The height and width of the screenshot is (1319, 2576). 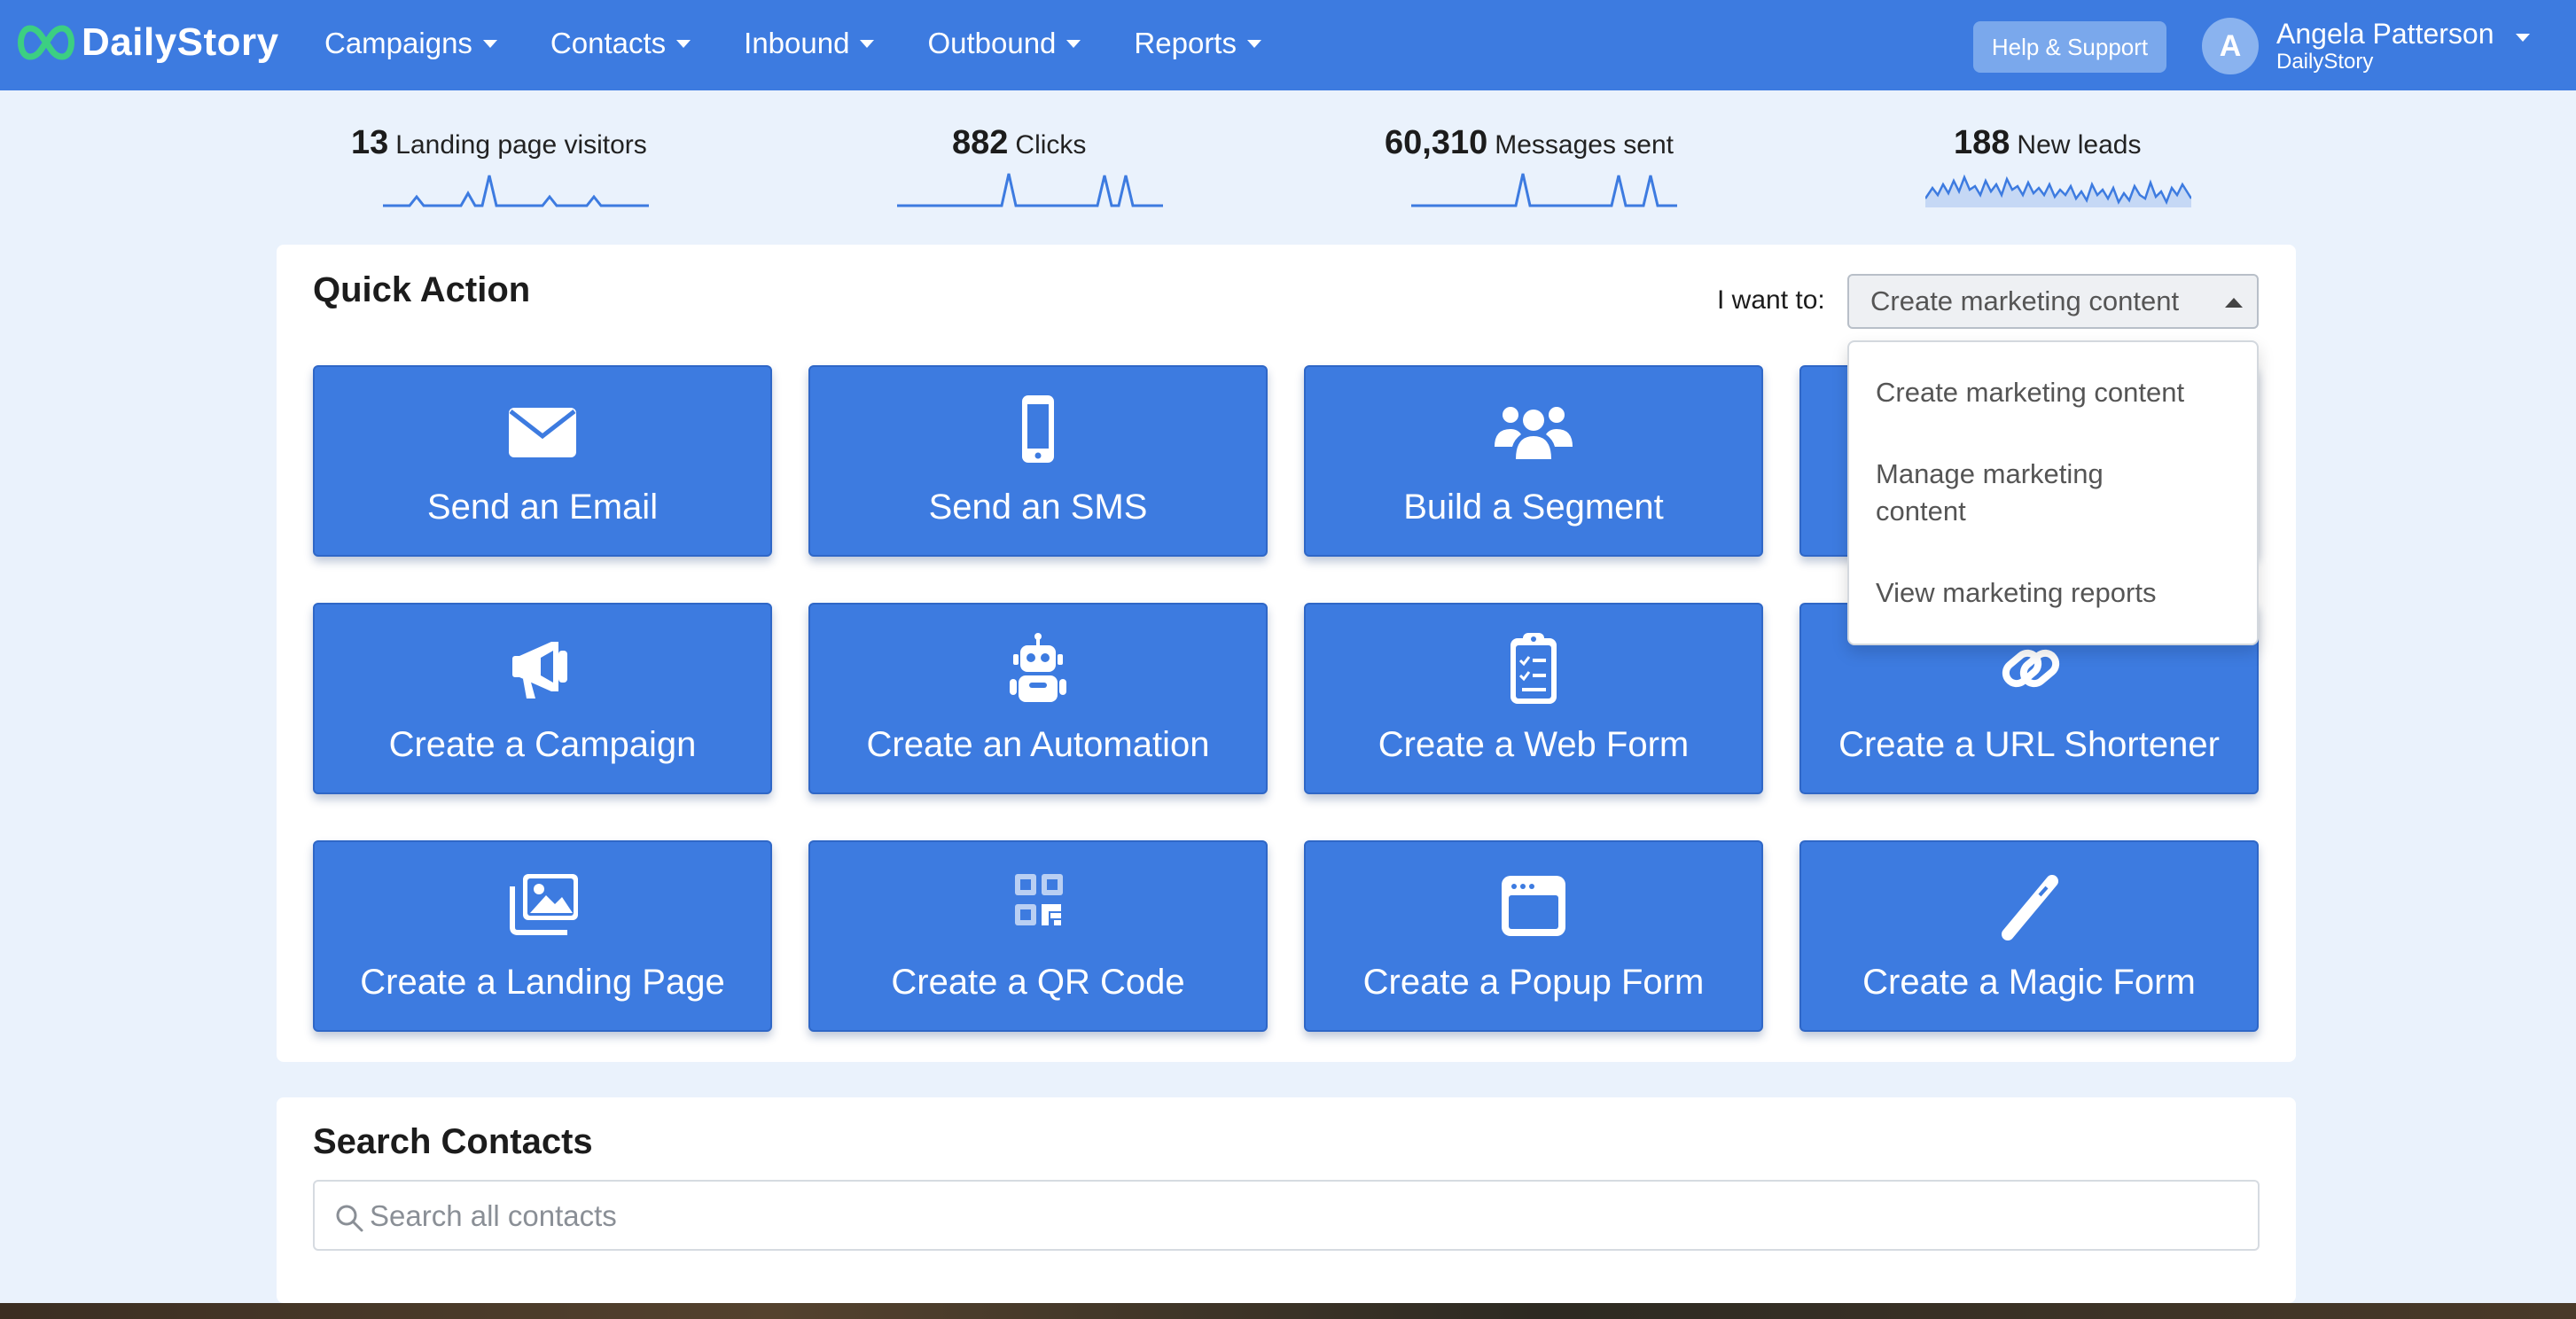 I want to click on stat-clicks: 882 Clicks, so click(x=1019, y=143).